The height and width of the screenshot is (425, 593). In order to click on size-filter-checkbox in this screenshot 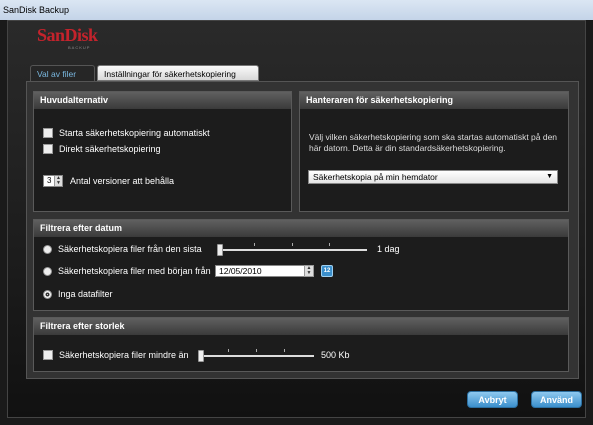, I will do `click(48, 355)`.